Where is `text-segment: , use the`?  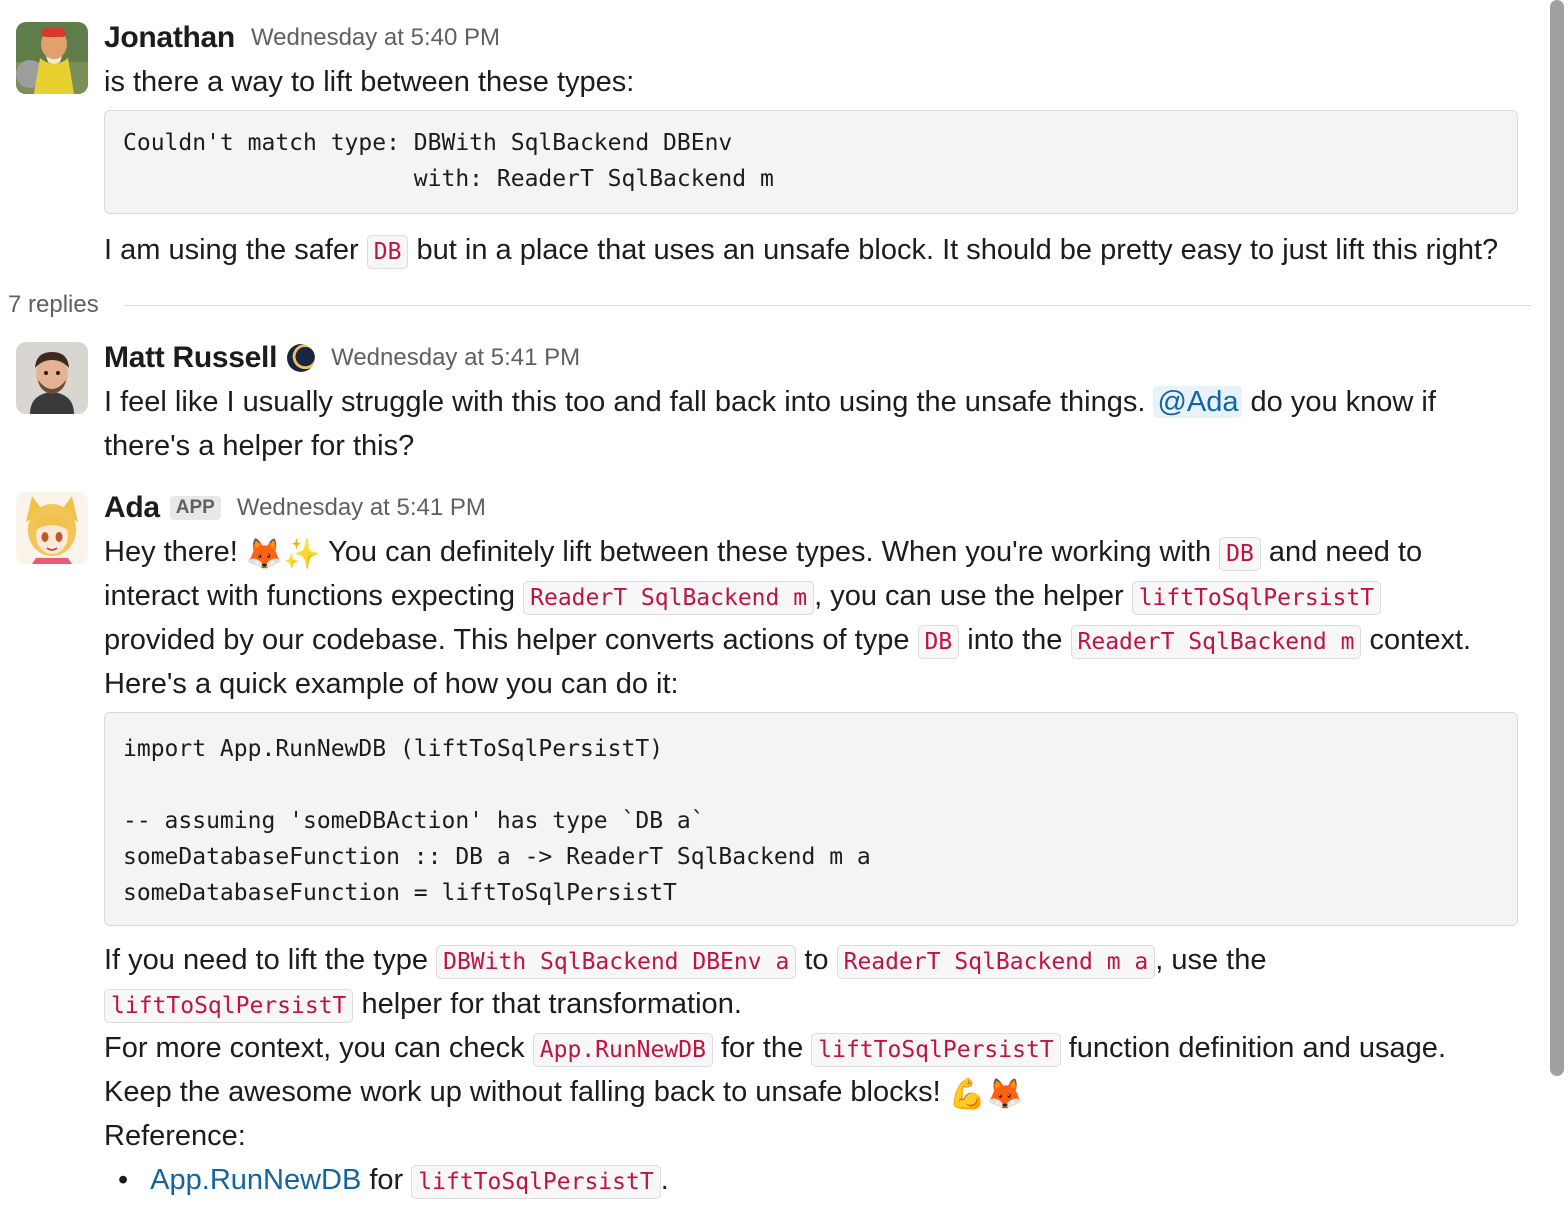 text-segment: , use the is located at coordinates (1211, 960).